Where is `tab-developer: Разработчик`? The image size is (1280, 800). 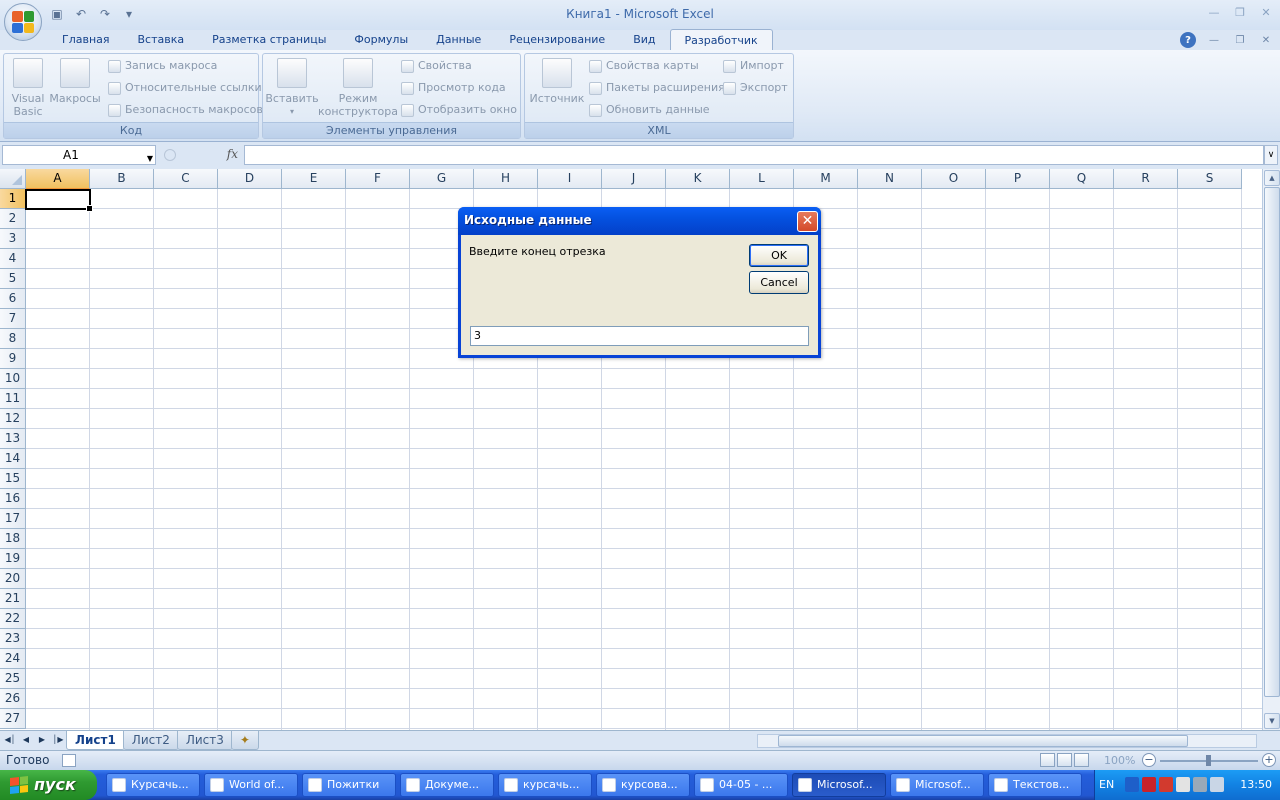
tab-developer: Разработчик is located at coordinates (721, 40).